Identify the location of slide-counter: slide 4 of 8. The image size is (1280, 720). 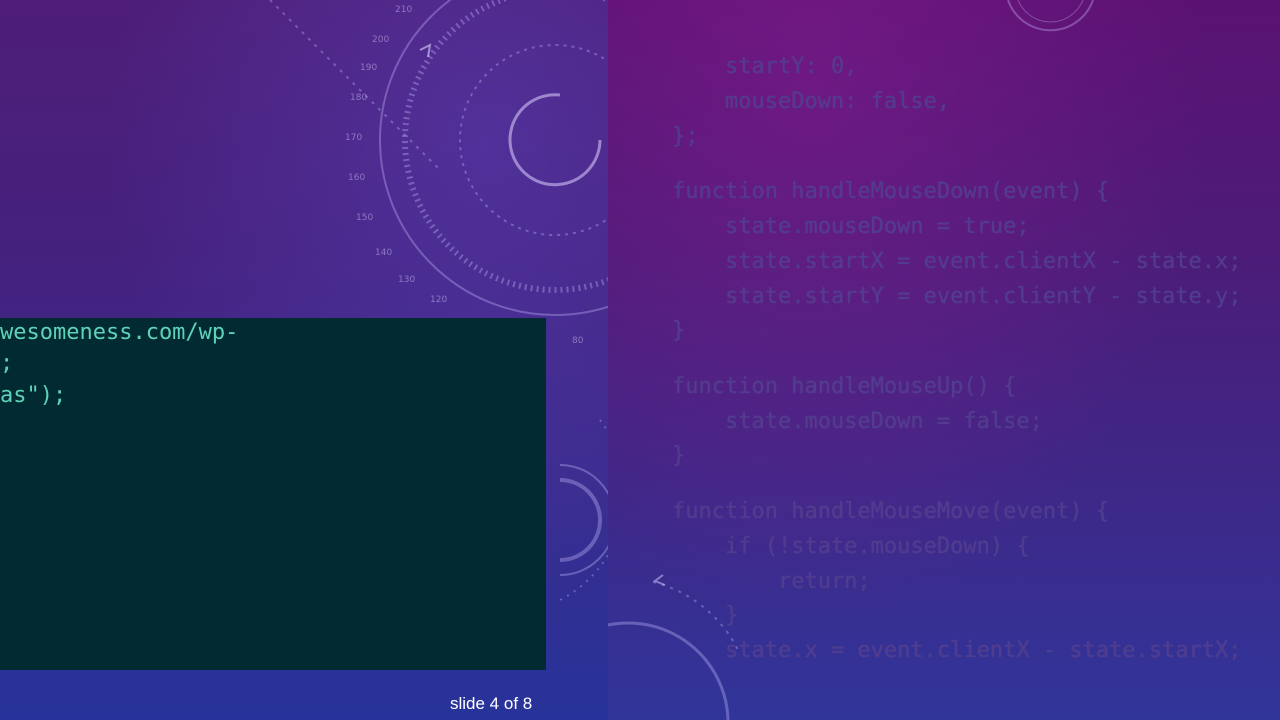
(491, 703).